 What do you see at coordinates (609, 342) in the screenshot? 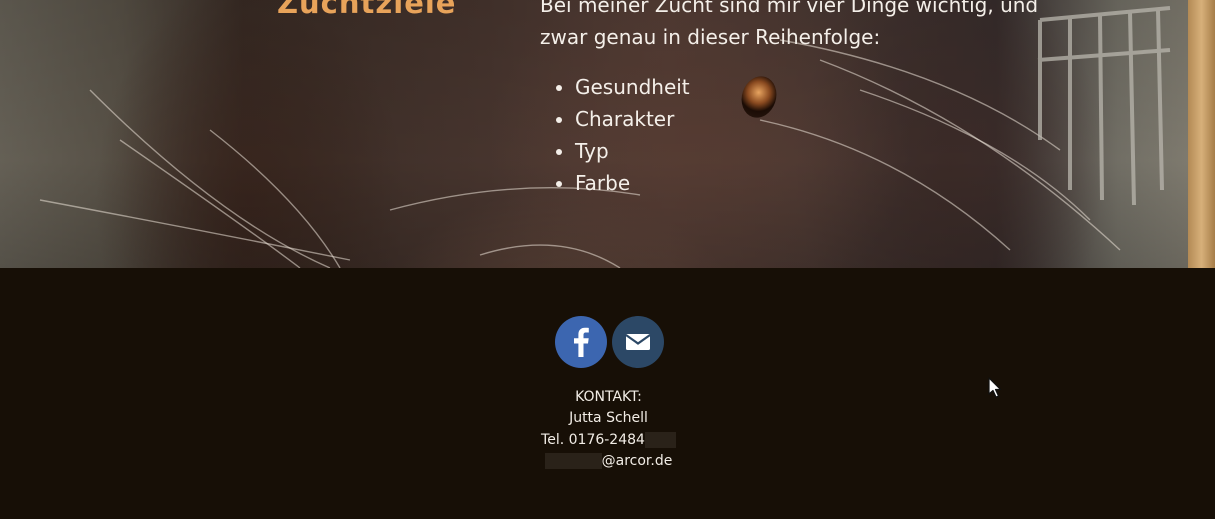
I see `social-links` at bounding box center [609, 342].